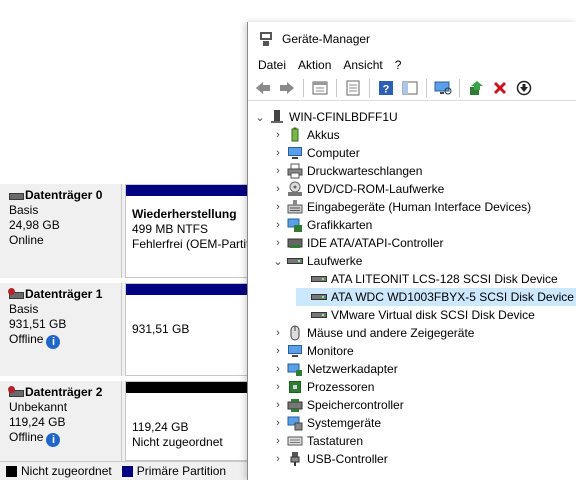 Image resolution: width=576 pixels, height=480 pixels. What do you see at coordinates (417, 315) in the screenshot?
I see `tree-item-drive-vmware: VMware Virtual disk SCSI Disk Device` at bounding box center [417, 315].